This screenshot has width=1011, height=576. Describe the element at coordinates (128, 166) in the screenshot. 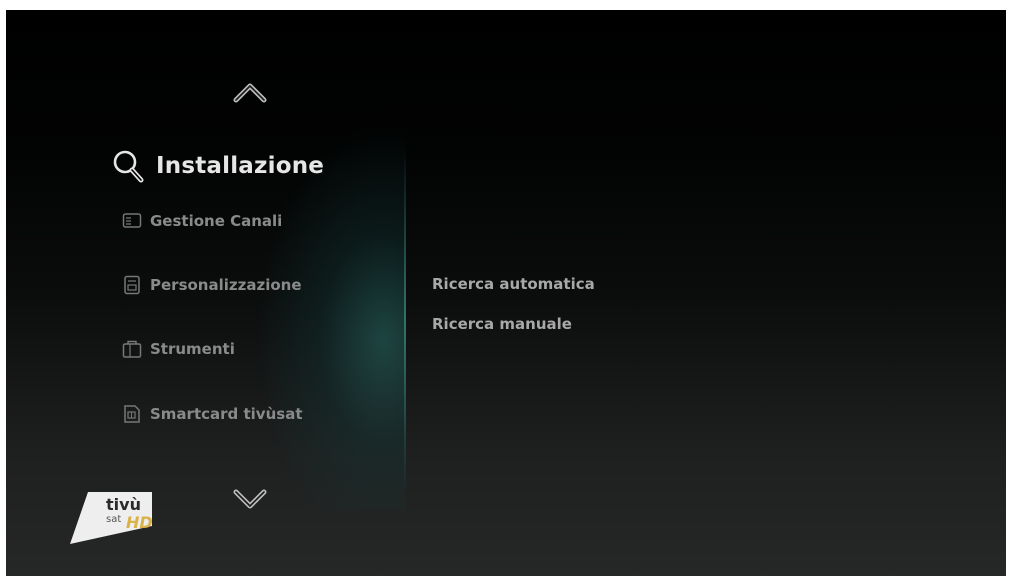

I see `magnifier-icon` at that location.